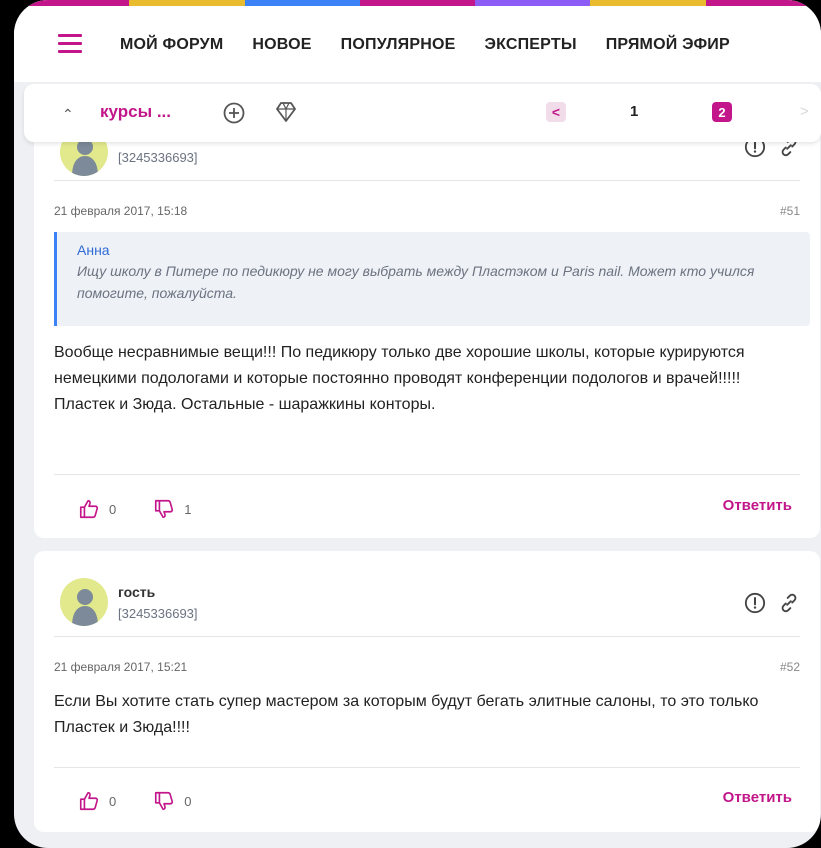  What do you see at coordinates (755, 603) in the screenshot?
I see `report-icon` at bounding box center [755, 603].